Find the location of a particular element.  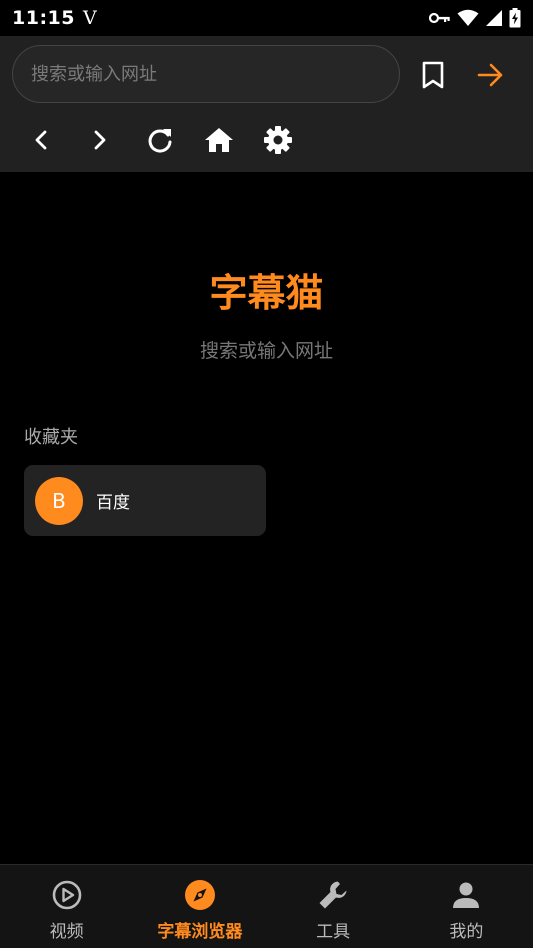

chevron-right-icon is located at coordinates (100, 140).